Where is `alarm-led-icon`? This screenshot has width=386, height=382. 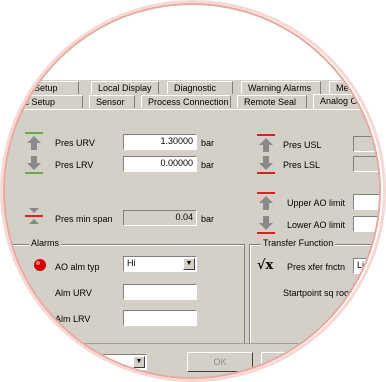
alarm-led-icon is located at coordinates (40, 265).